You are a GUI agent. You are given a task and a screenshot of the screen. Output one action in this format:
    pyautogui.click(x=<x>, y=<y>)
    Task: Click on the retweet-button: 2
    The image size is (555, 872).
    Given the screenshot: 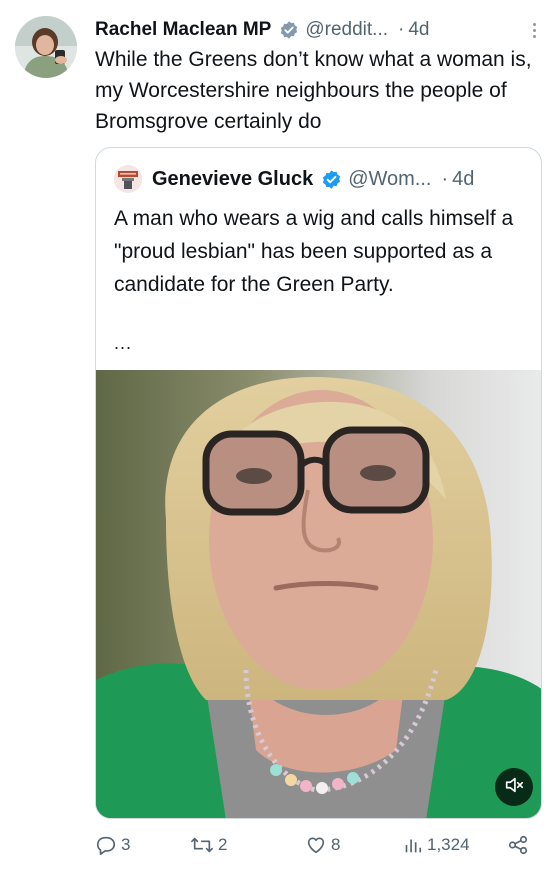 What is the action you would take?
    pyautogui.click(x=208, y=845)
    